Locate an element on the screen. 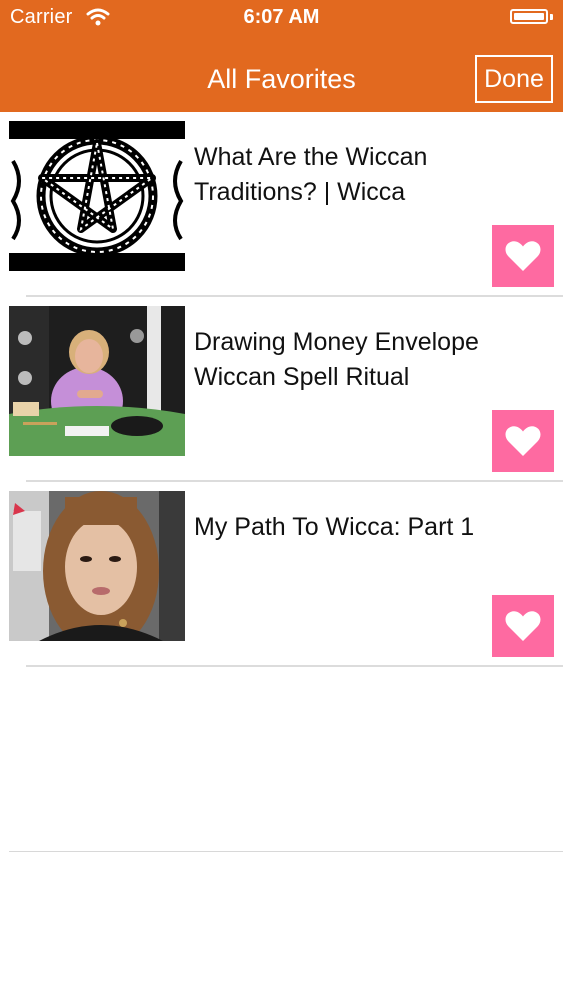 The width and height of the screenshot is (563, 1000). video-title: My Path To Wicca: Part 1 is located at coordinates (344, 527).